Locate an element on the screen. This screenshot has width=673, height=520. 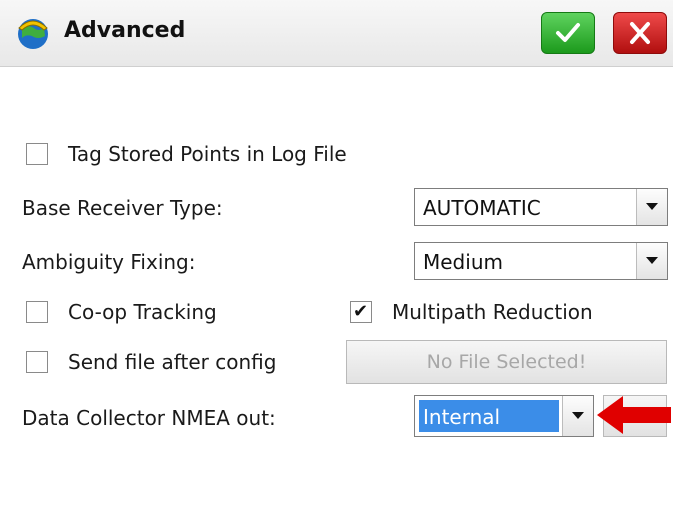
base-receiver-type-label: Base Receiver Type: is located at coordinates (122, 208).